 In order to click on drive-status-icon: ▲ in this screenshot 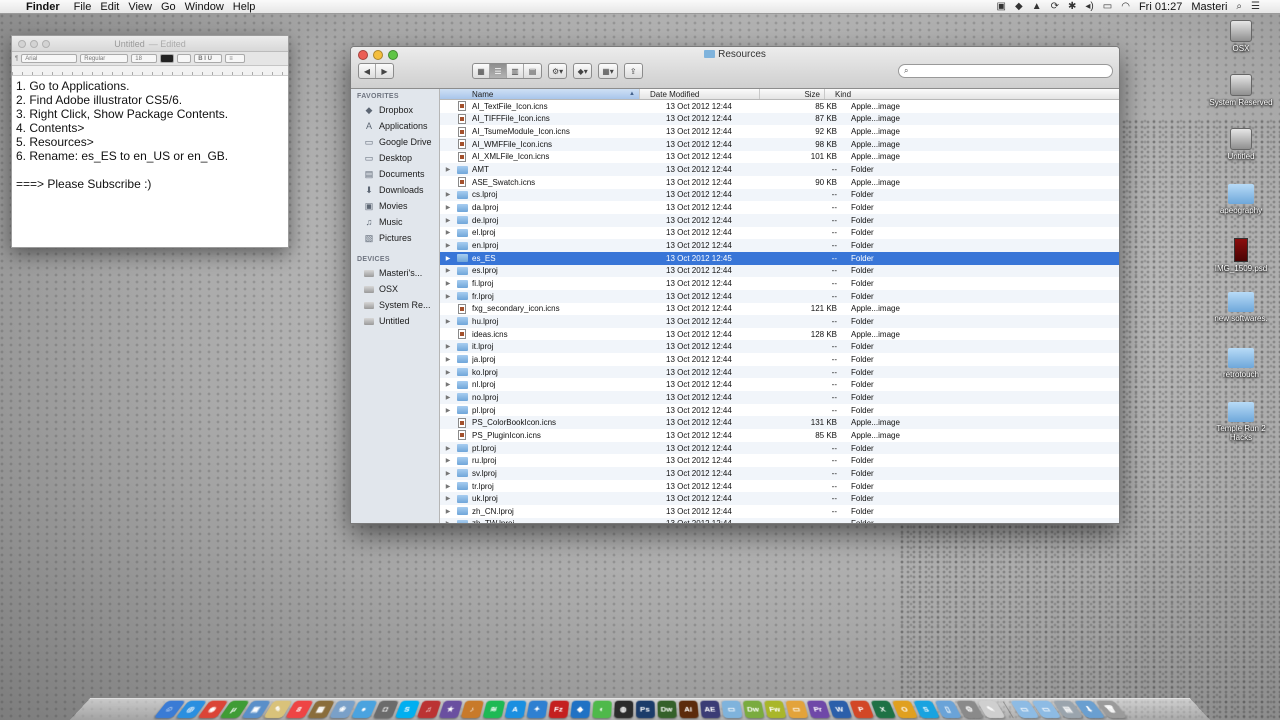, I will do `click(1037, 6)`.